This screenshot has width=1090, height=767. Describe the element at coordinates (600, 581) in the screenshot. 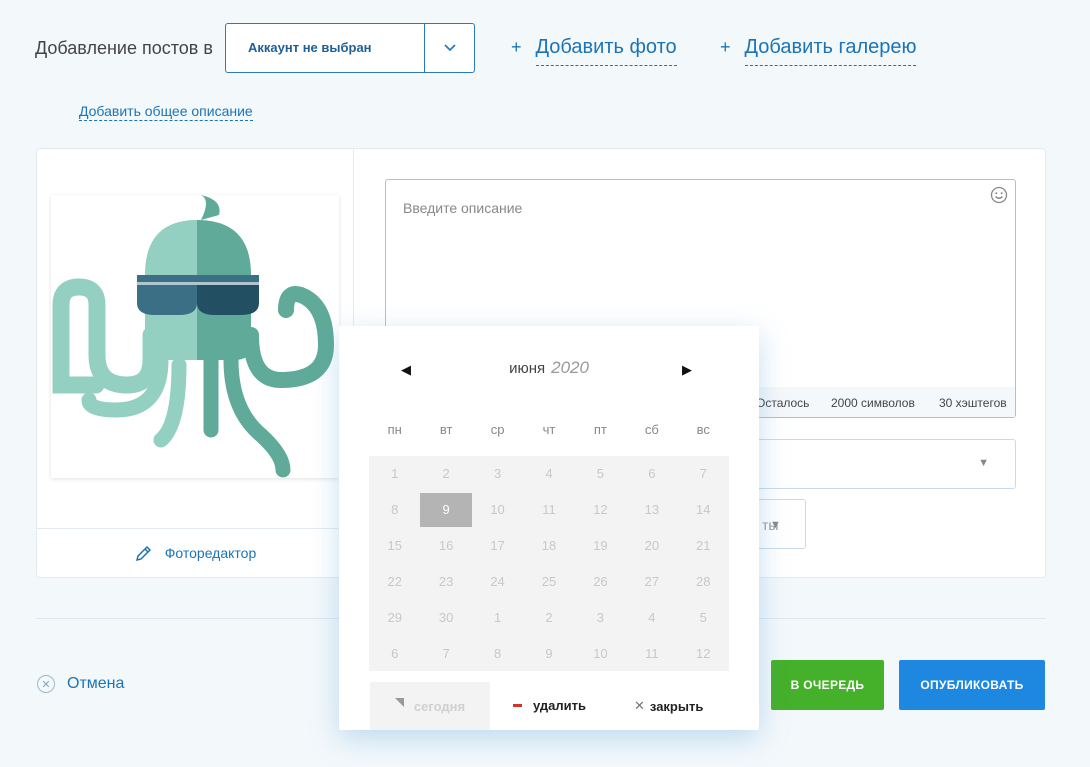

I see `calendar-day: 26` at that location.